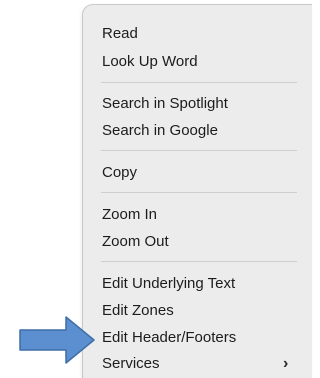 The height and width of the screenshot is (378, 320). Describe the element at coordinates (160, 131) in the screenshot. I see `menu-item-search-in-google: Search in Google` at that location.